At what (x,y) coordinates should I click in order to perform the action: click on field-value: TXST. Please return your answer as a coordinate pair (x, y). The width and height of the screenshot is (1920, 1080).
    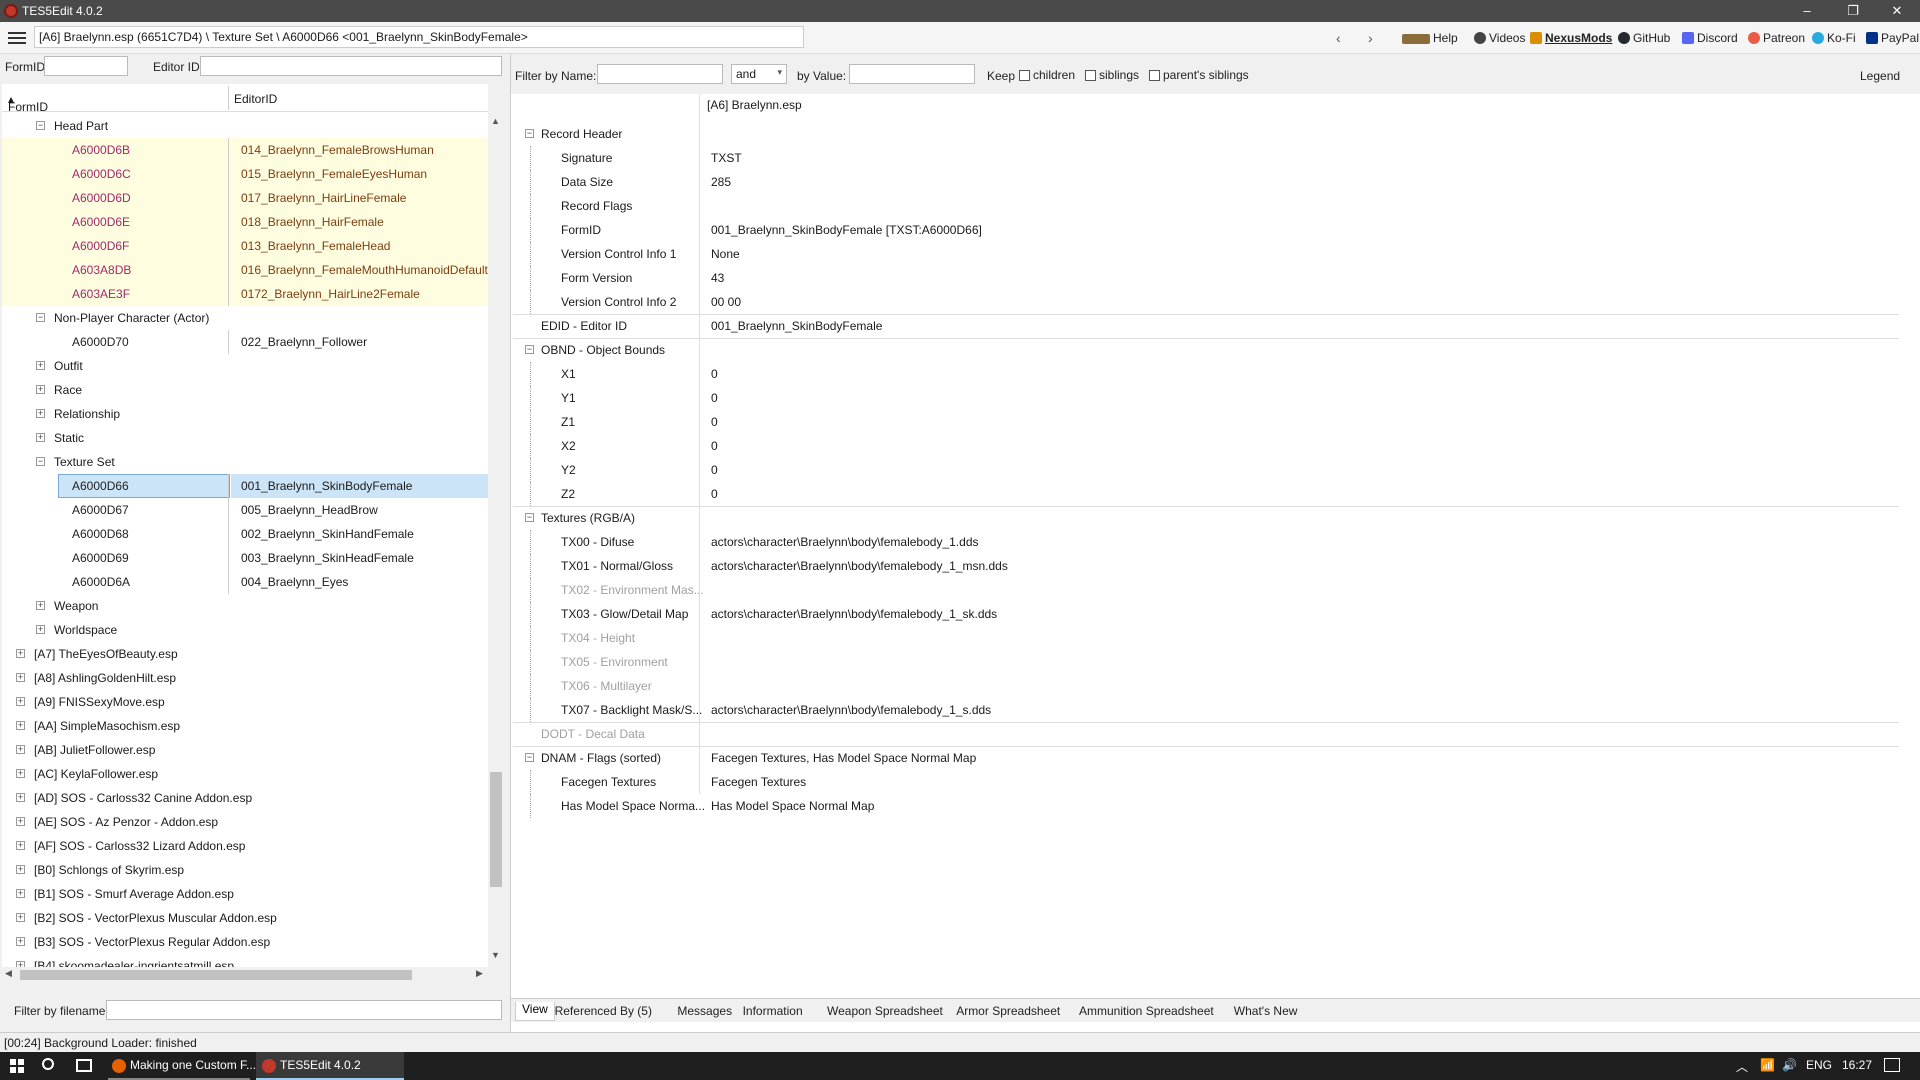
    Looking at the image, I should click on (726, 158).